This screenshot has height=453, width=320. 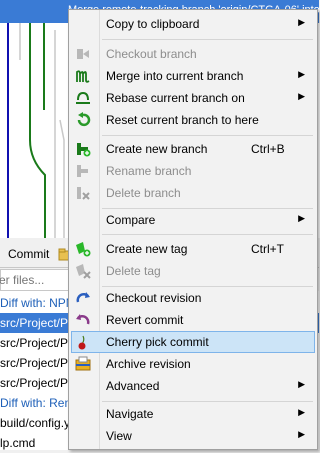 What do you see at coordinates (83, 97) in the screenshot?
I see `rebase-icon` at bounding box center [83, 97].